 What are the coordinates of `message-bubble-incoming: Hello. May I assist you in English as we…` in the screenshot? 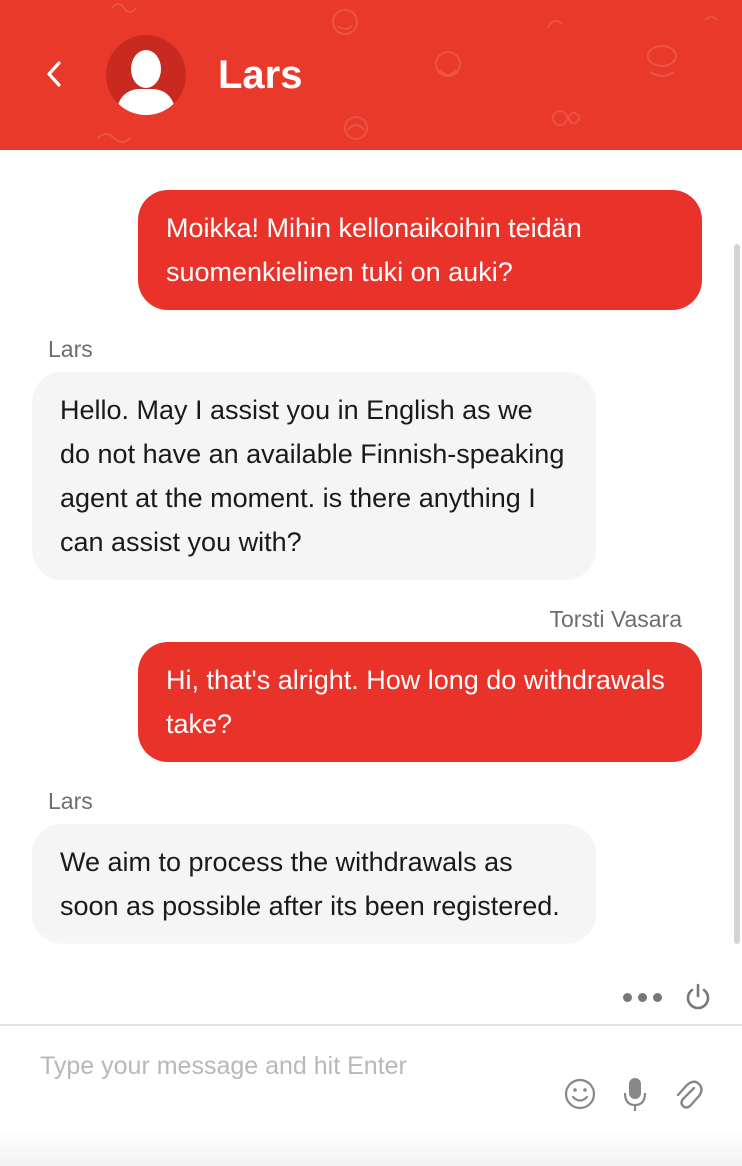 It's located at (314, 476).